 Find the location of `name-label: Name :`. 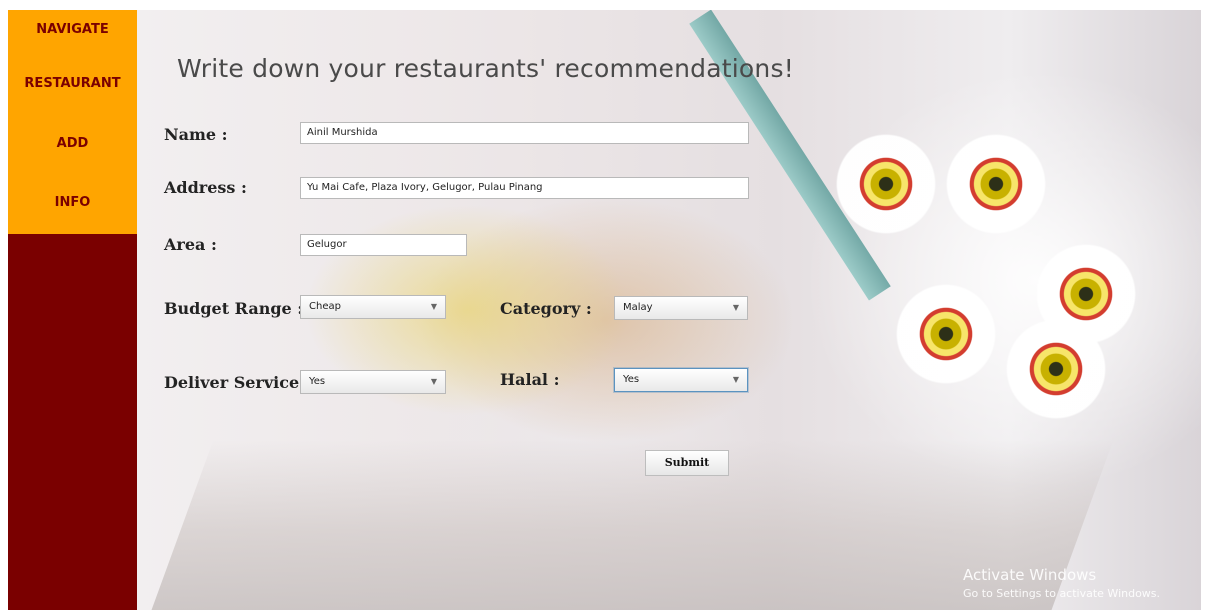

name-label: Name : is located at coordinates (196, 134).